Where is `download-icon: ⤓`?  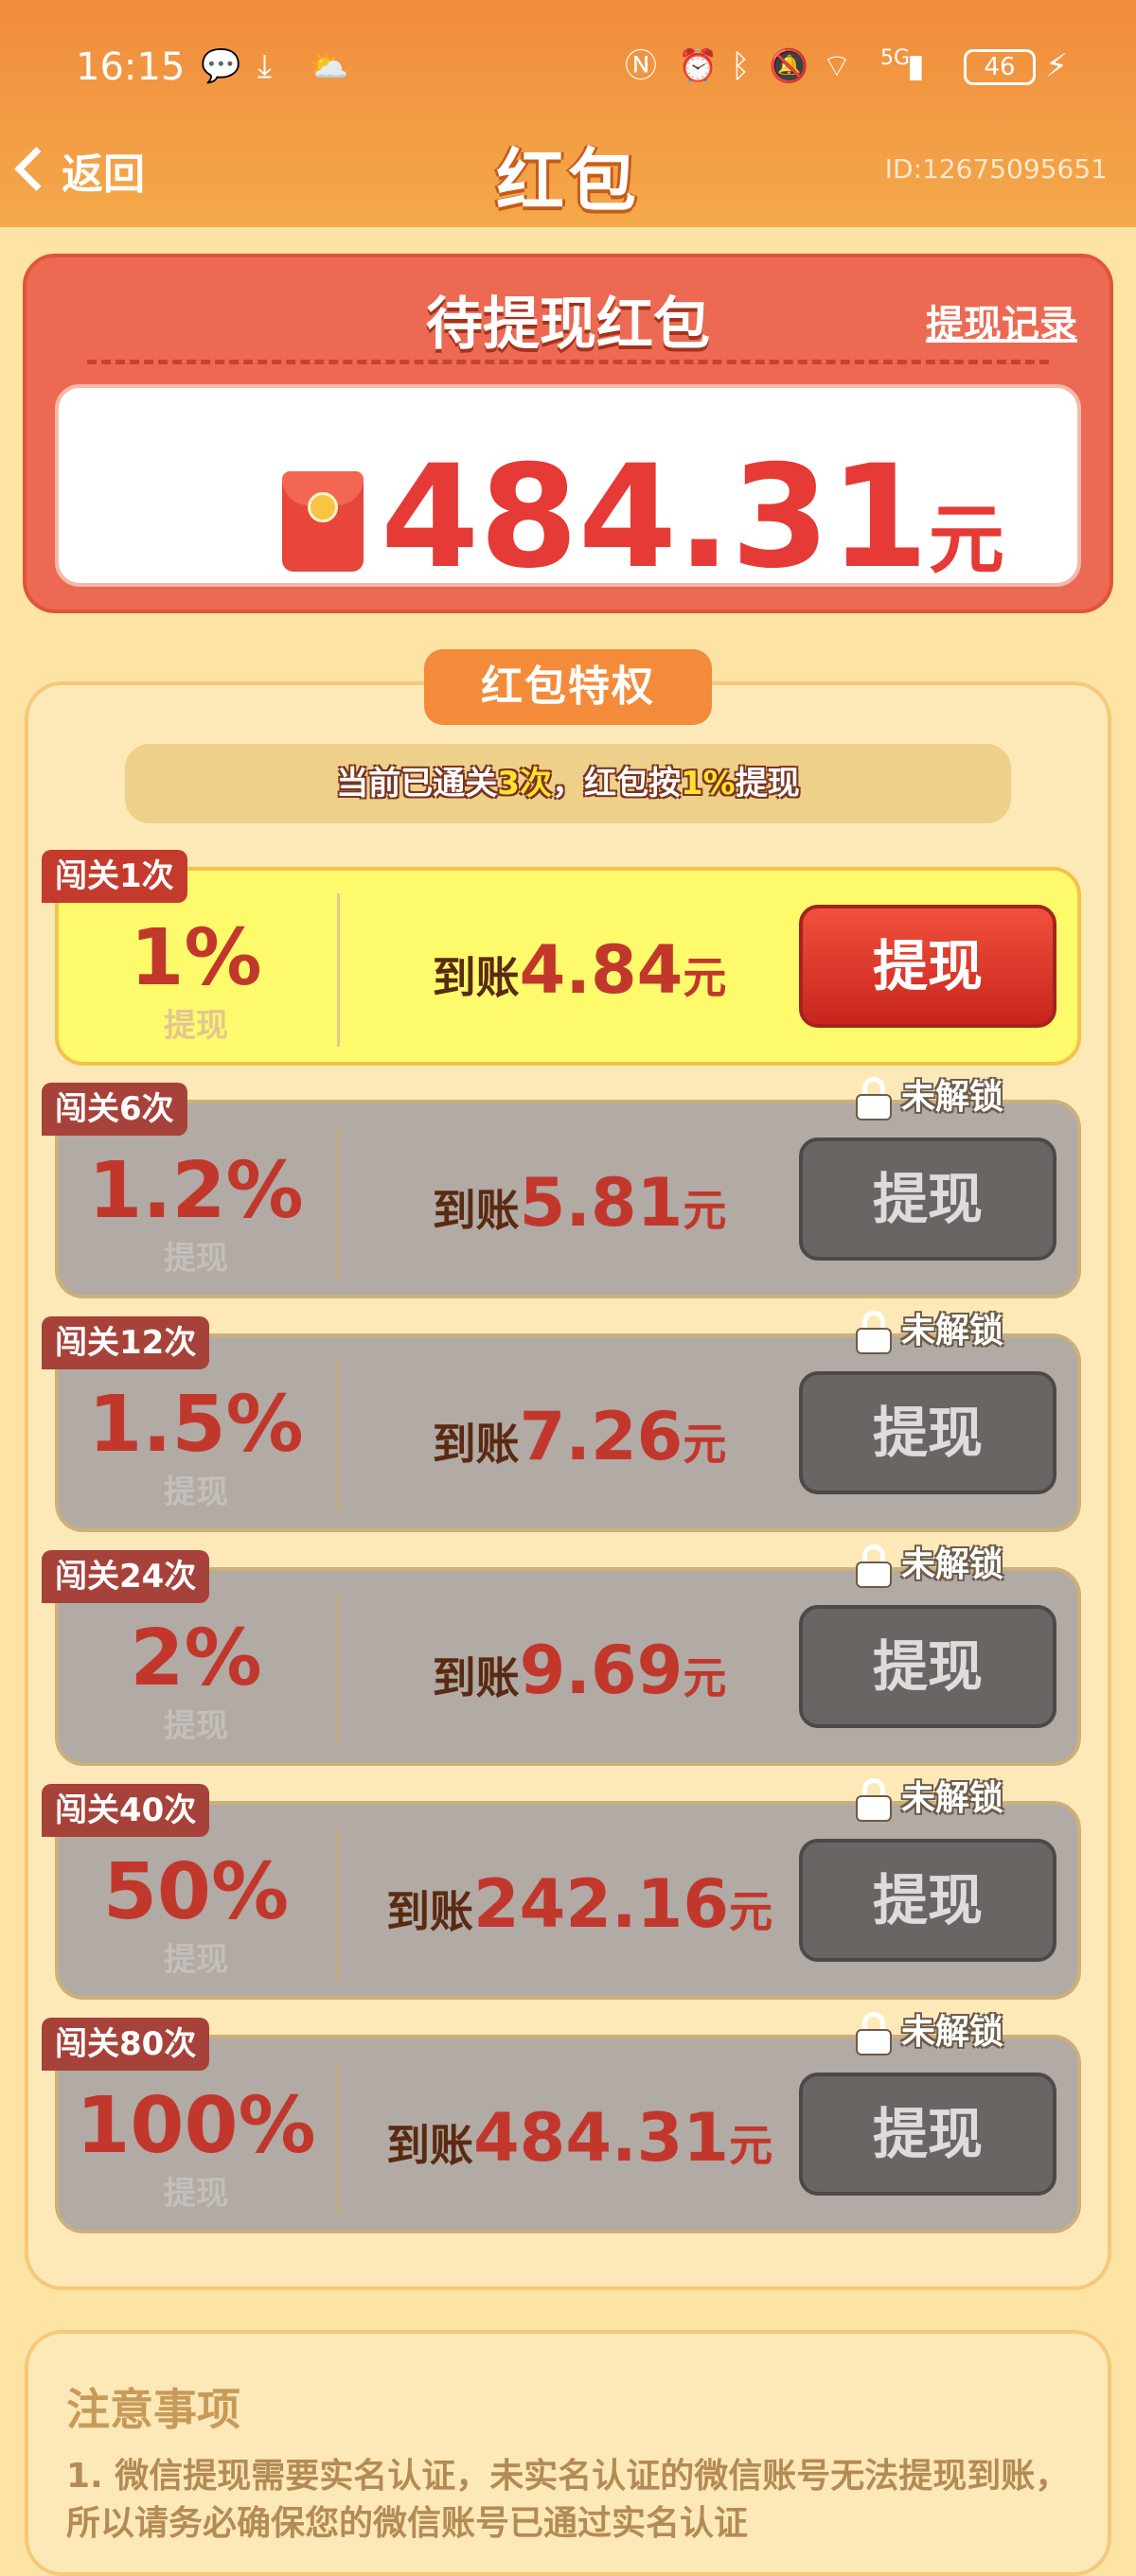
download-icon: ⤓ is located at coordinates (265, 66).